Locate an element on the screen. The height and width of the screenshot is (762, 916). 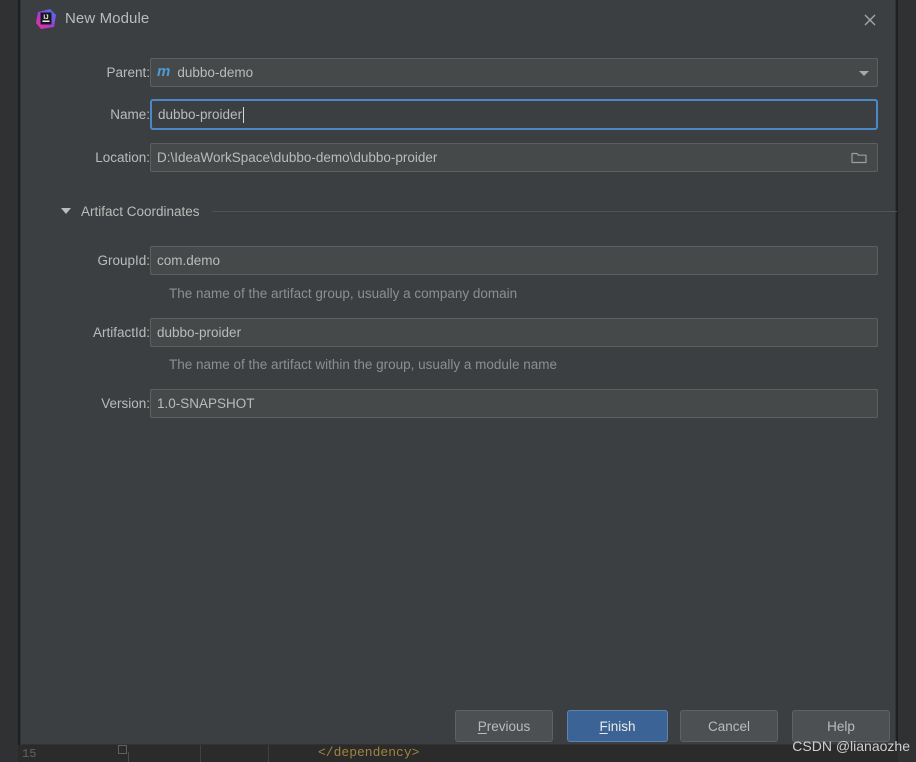
previous-button: Previous is located at coordinates (504, 726).